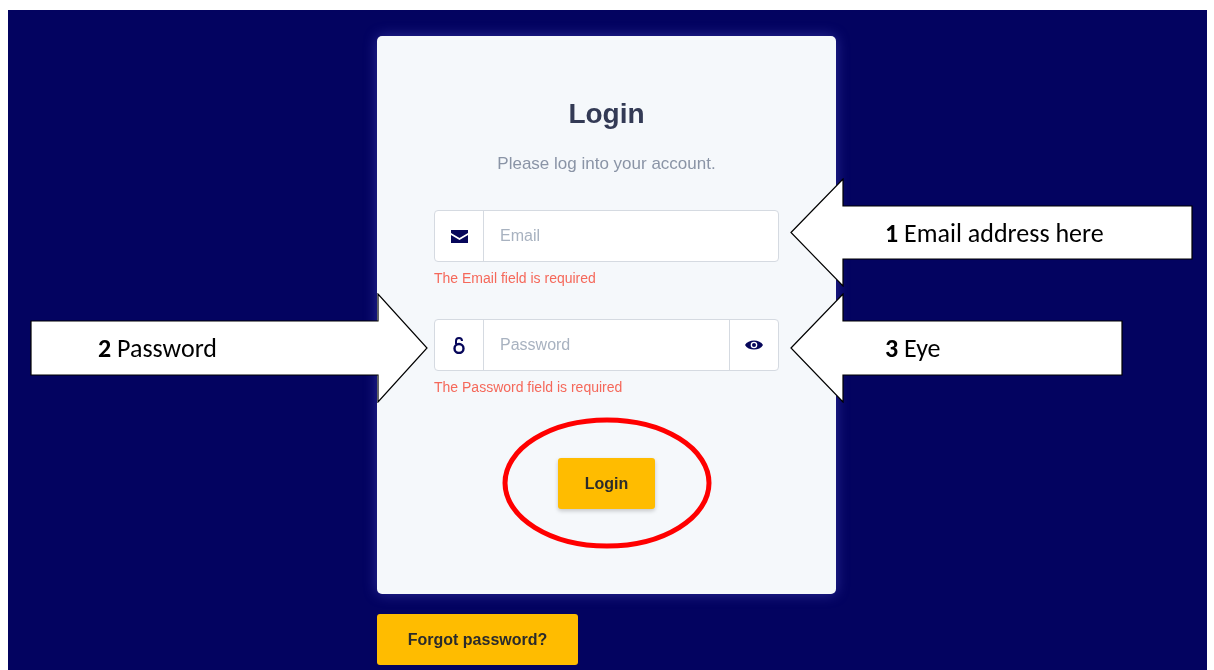  Describe the element at coordinates (459, 236) in the screenshot. I see `envelope-icon` at that location.